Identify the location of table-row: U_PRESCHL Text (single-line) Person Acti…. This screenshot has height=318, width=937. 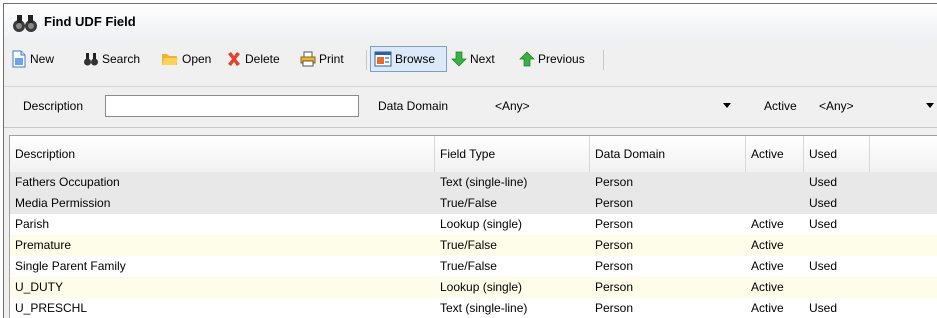
(473, 308).